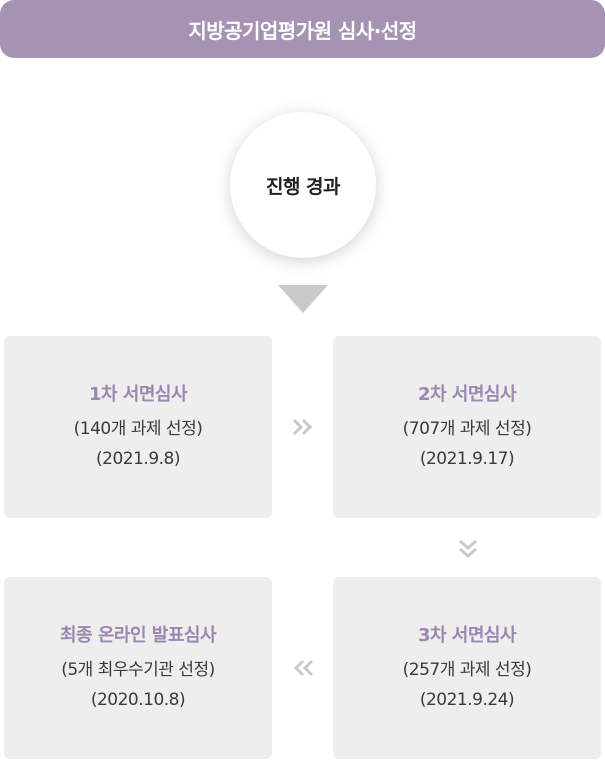  What do you see at coordinates (468, 549) in the screenshot?
I see `double-chevron-down-icon` at bounding box center [468, 549].